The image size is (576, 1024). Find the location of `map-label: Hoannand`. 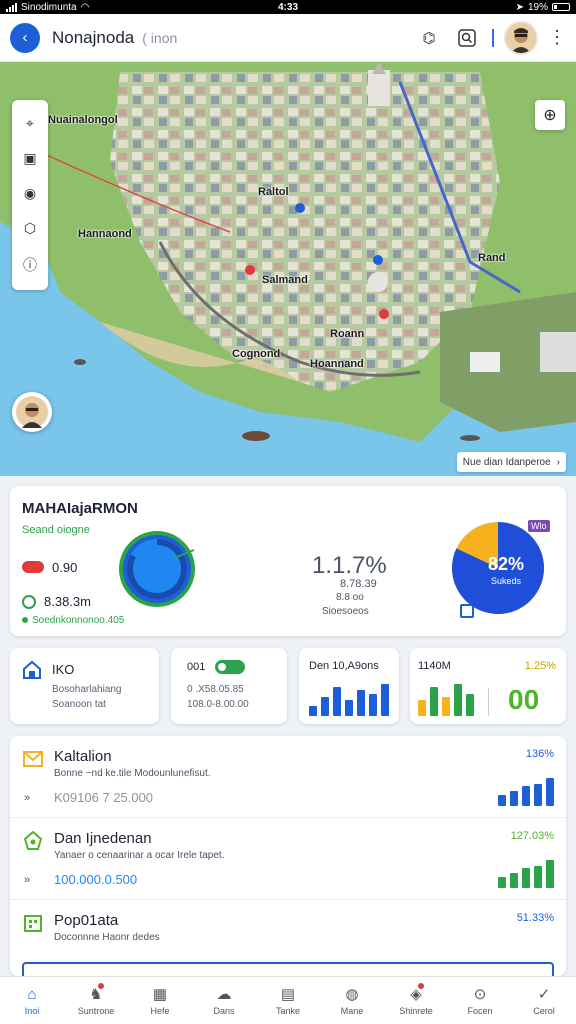

map-label: Hoannand is located at coordinates (337, 364).